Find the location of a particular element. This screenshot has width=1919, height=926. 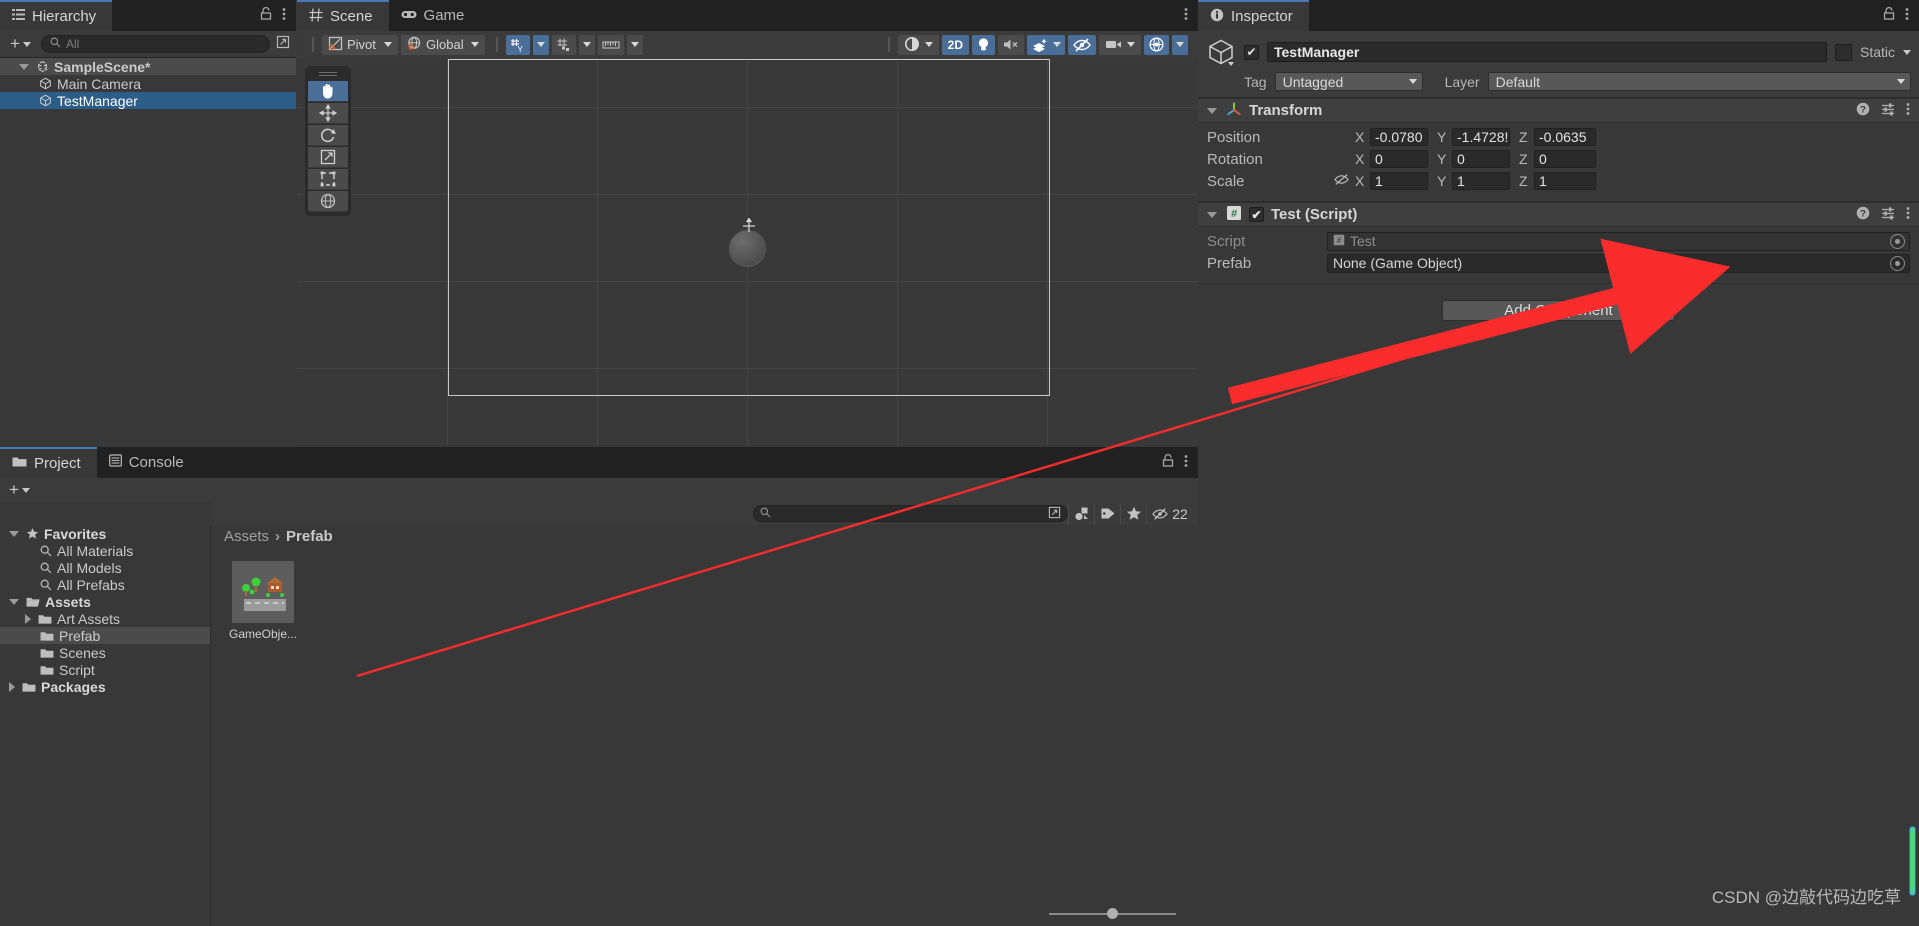

move-tool is located at coordinates (328, 113).